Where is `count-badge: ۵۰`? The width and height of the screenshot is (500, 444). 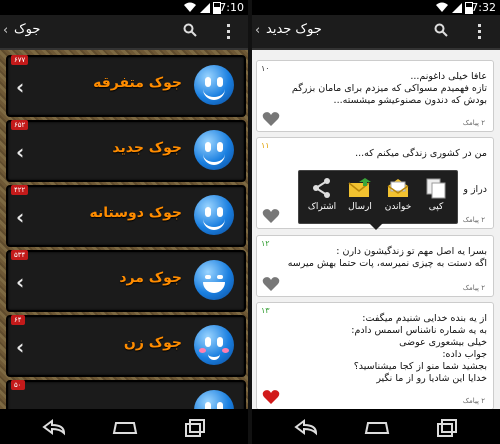 count-badge: ۵۰ is located at coordinates (18, 385).